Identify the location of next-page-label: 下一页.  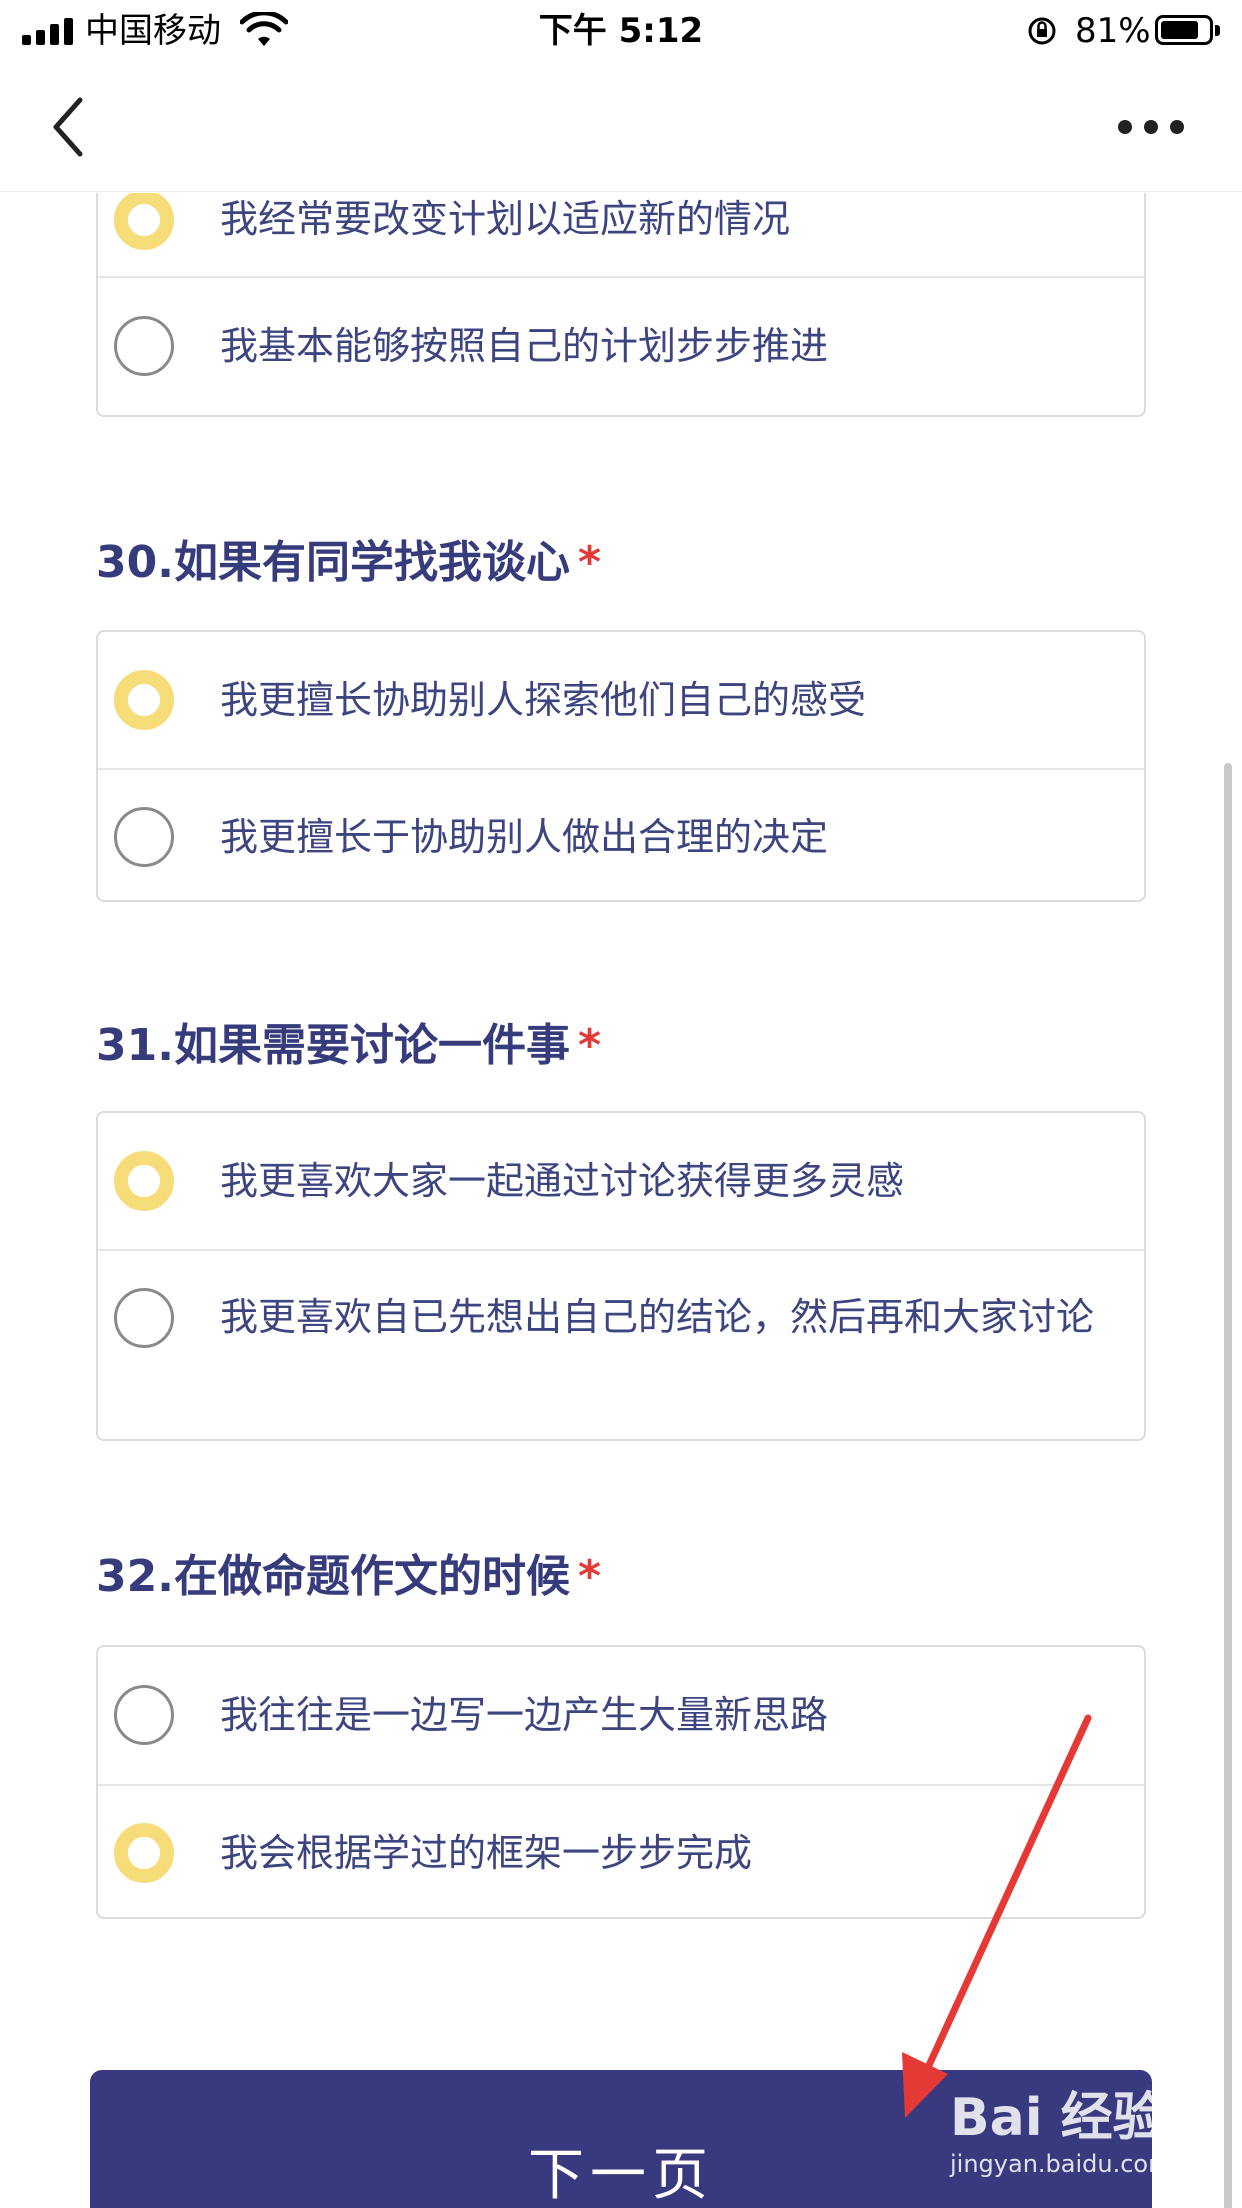
(621, 2175).